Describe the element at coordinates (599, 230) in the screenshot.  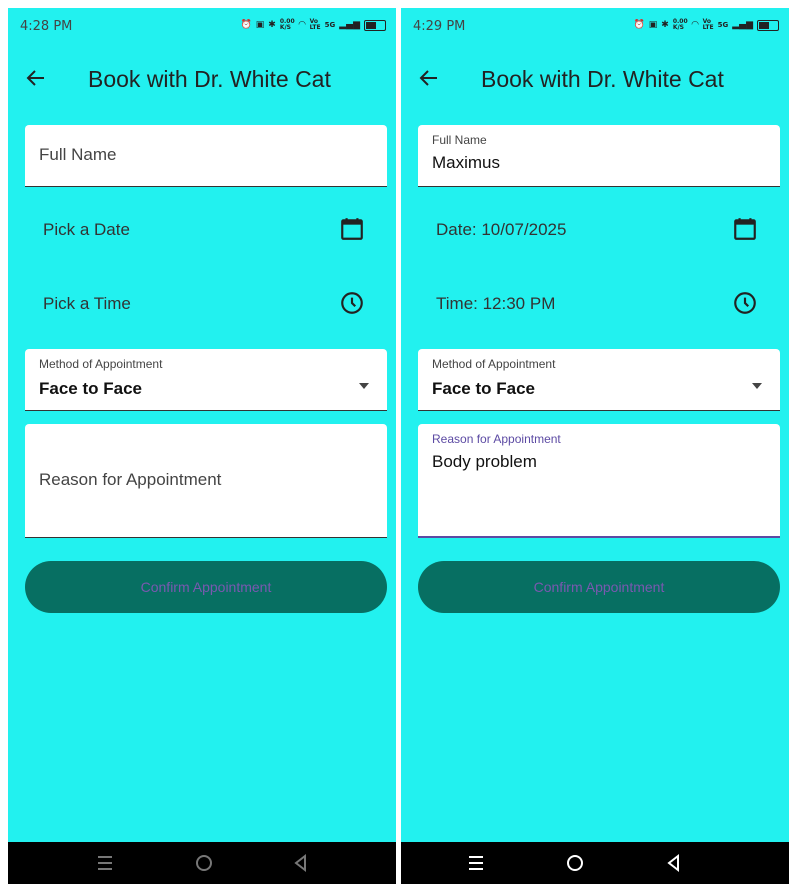
I see `pick-date-row: Date: 10/07/2025` at that location.